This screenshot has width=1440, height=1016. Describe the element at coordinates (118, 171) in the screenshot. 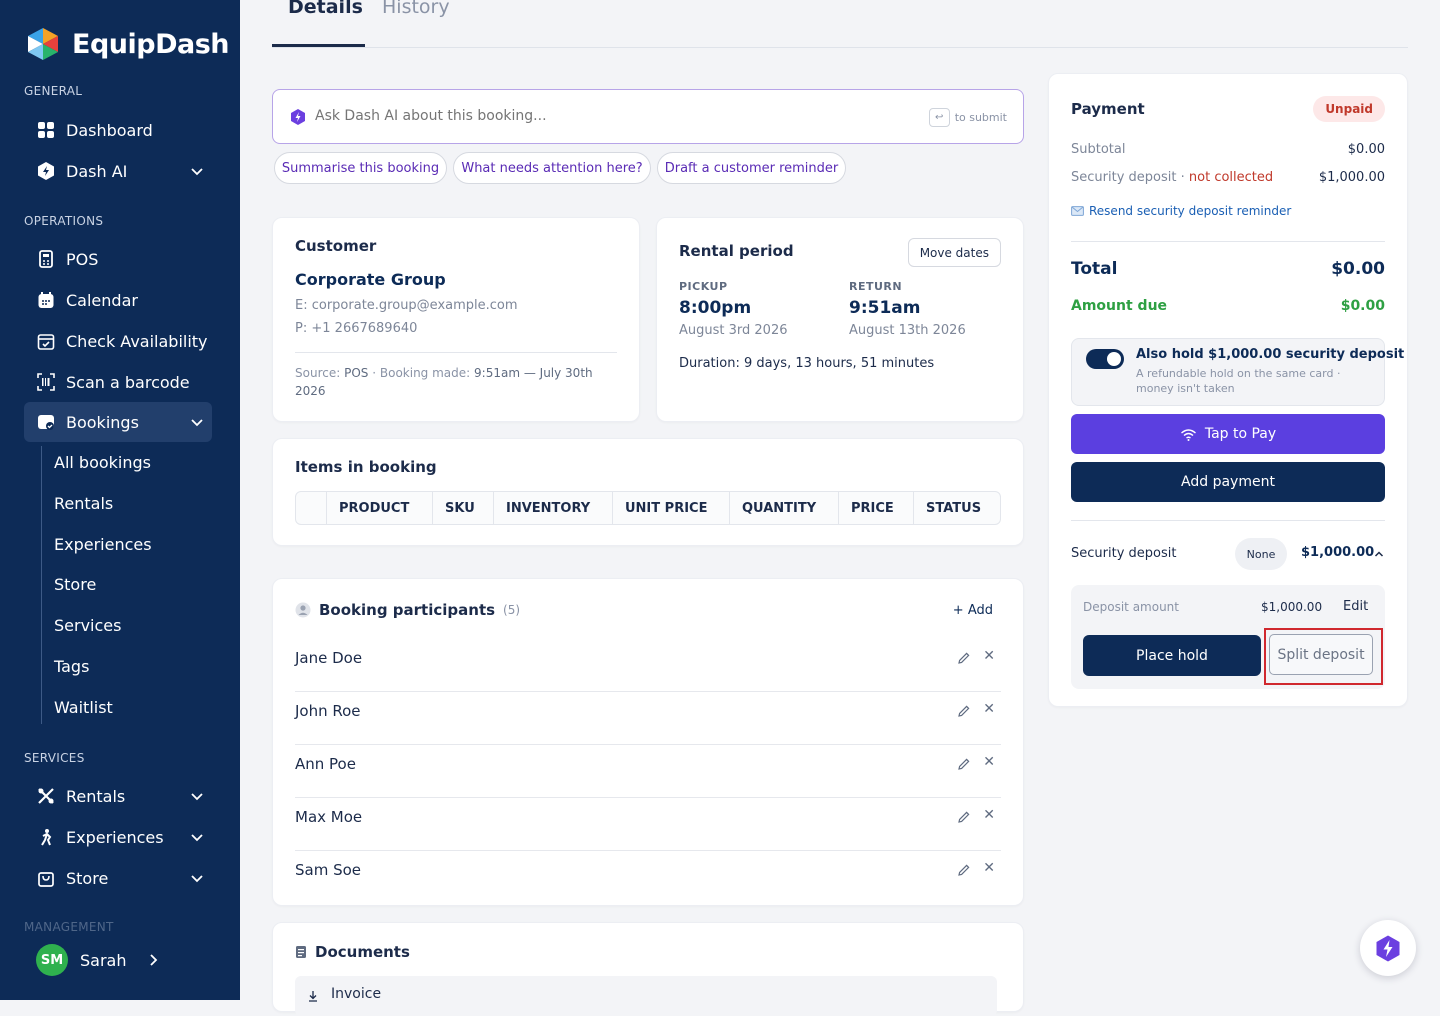

I see `sidebar-item-dash-ai: Dash AI` at that location.